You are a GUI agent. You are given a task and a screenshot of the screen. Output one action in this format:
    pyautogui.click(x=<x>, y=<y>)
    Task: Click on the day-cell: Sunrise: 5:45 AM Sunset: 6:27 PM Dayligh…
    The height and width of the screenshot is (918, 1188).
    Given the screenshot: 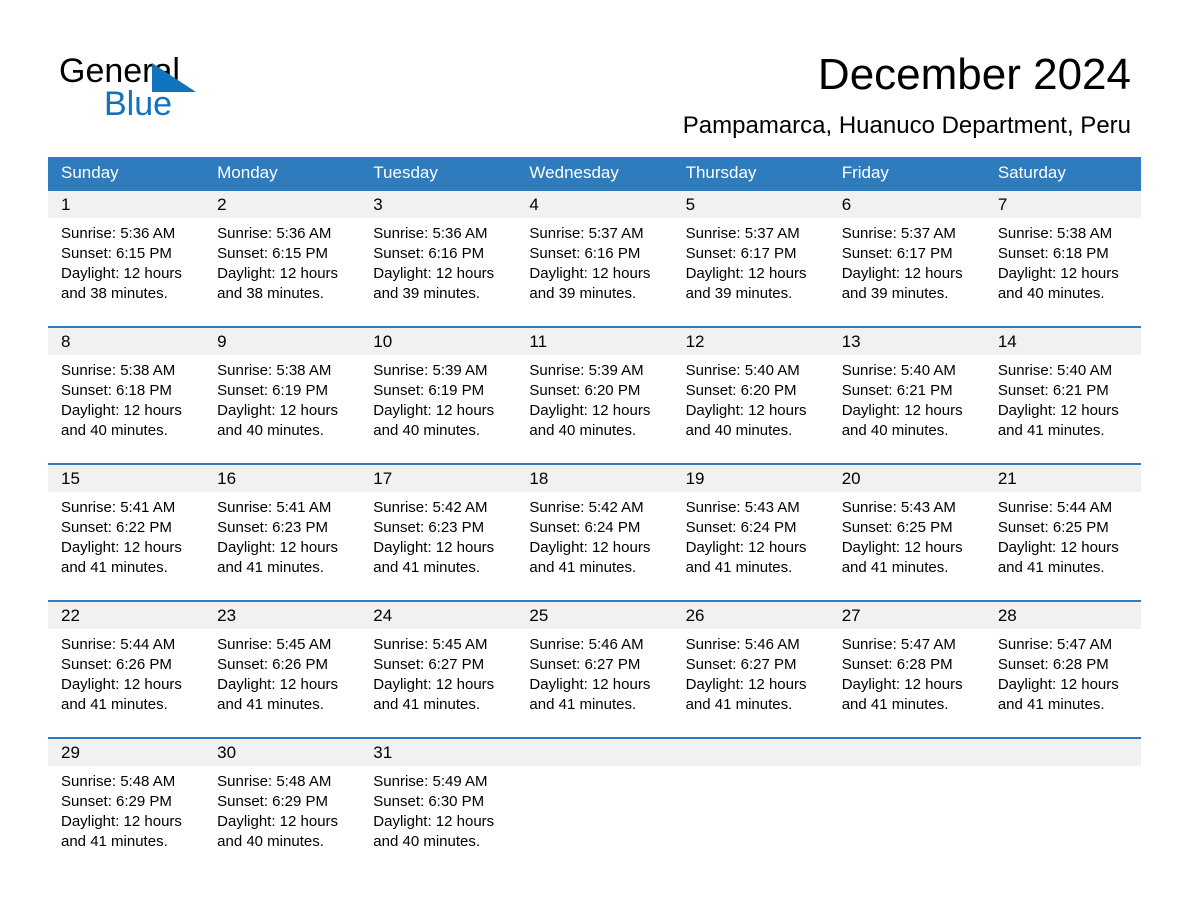 What is the action you would take?
    pyautogui.click(x=438, y=683)
    